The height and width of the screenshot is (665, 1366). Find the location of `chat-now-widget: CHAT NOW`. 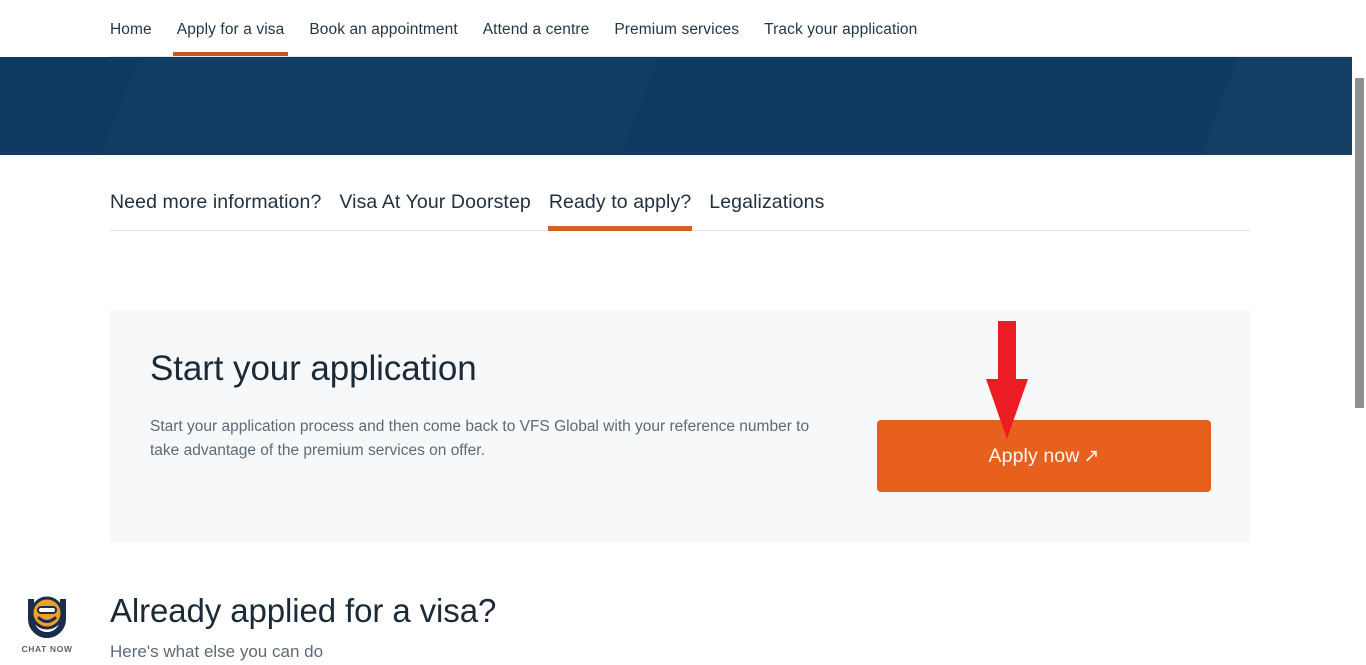

chat-now-widget: CHAT NOW is located at coordinates (47, 621).